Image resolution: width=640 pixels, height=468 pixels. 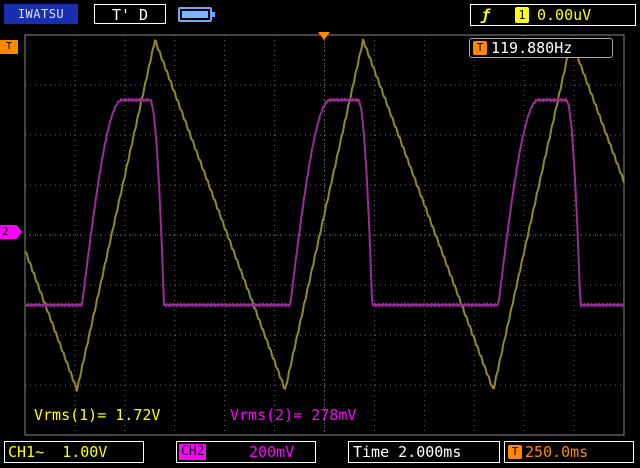 What do you see at coordinates (85, 452) in the screenshot?
I see `ch1-scale: 1.00V` at bounding box center [85, 452].